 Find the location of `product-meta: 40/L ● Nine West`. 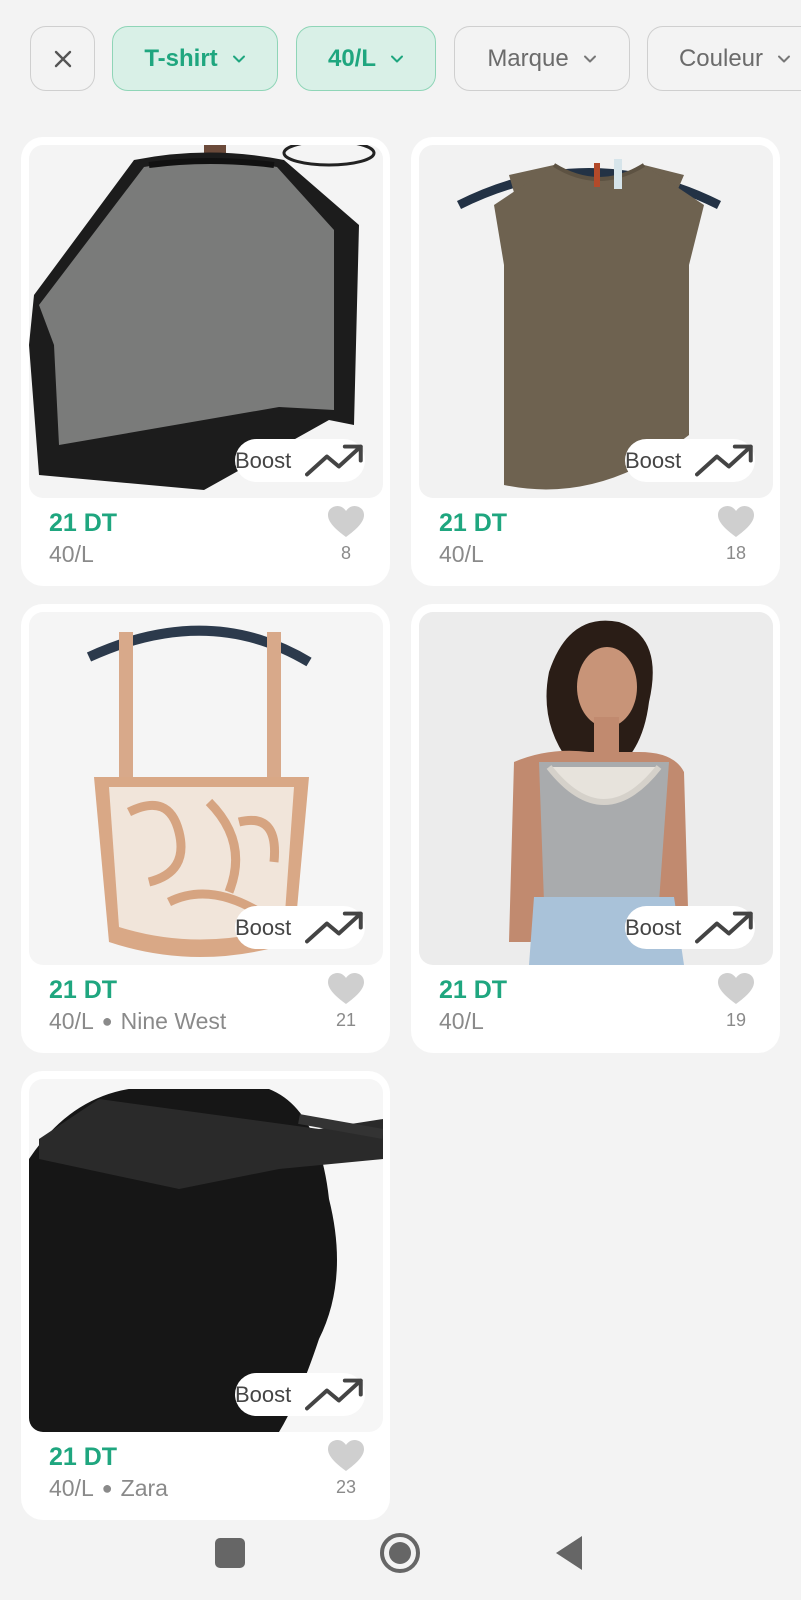

product-meta: 40/L ● Nine West is located at coordinates (137, 1021).